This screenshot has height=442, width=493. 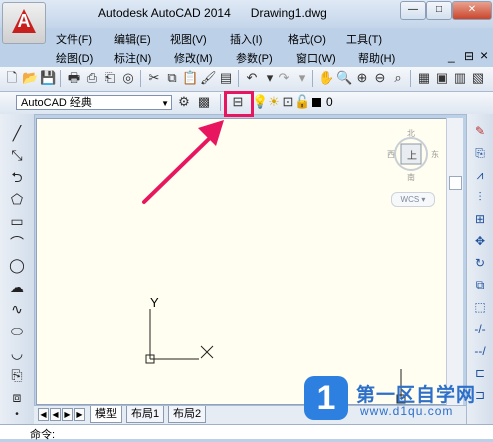 What do you see at coordinates (43, 414) in the screenshot?
I see `first-tab-icon: ◀` at bounding box center [43, 414].